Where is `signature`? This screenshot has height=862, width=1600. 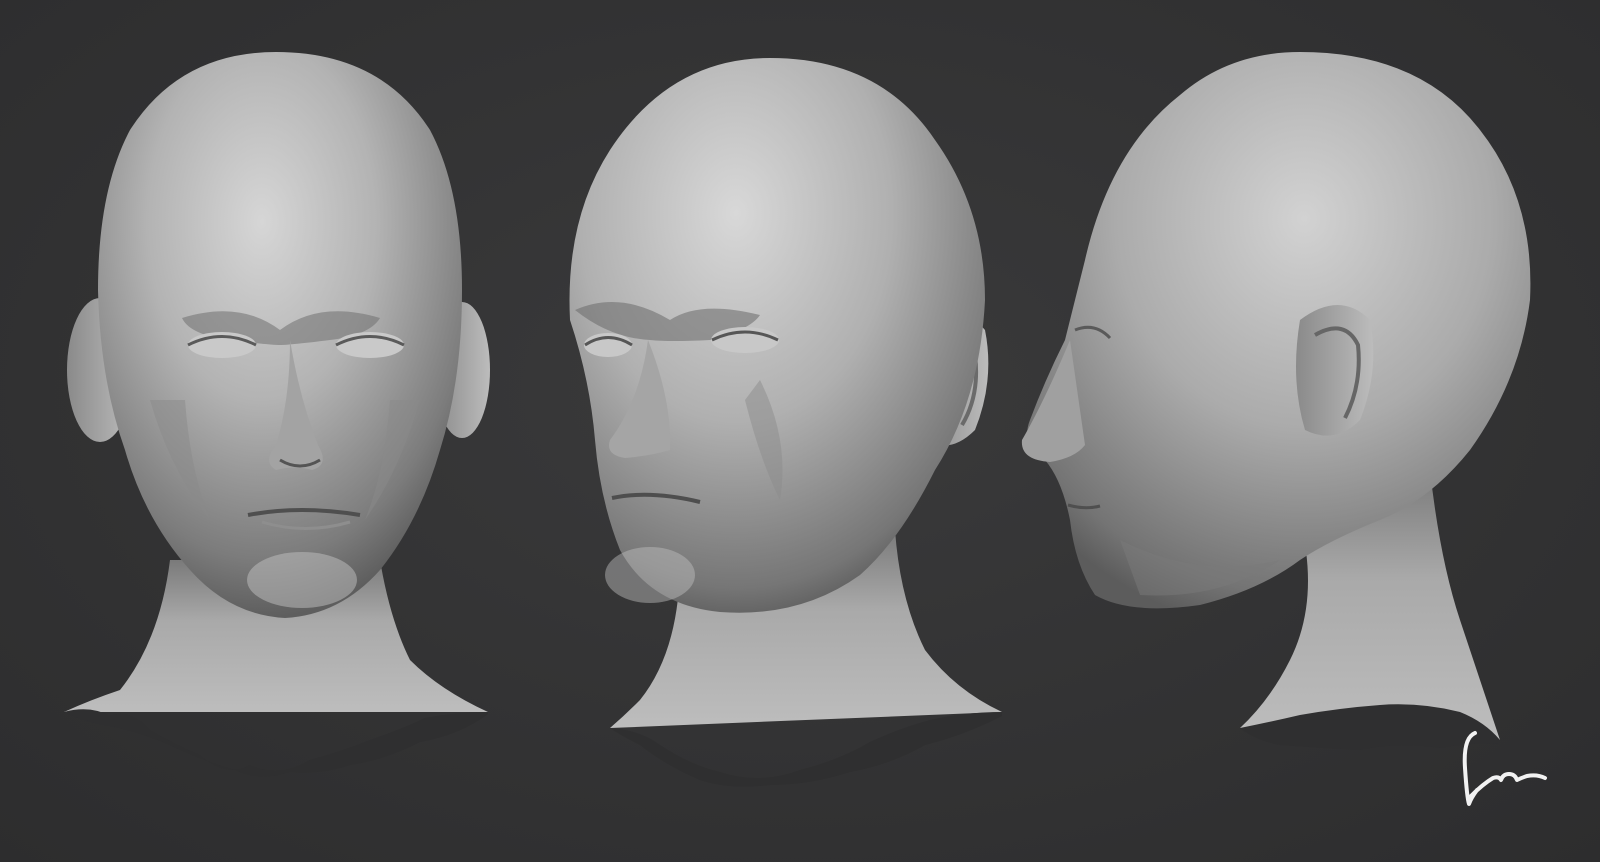
signature is located at coordinates (1504, 768).